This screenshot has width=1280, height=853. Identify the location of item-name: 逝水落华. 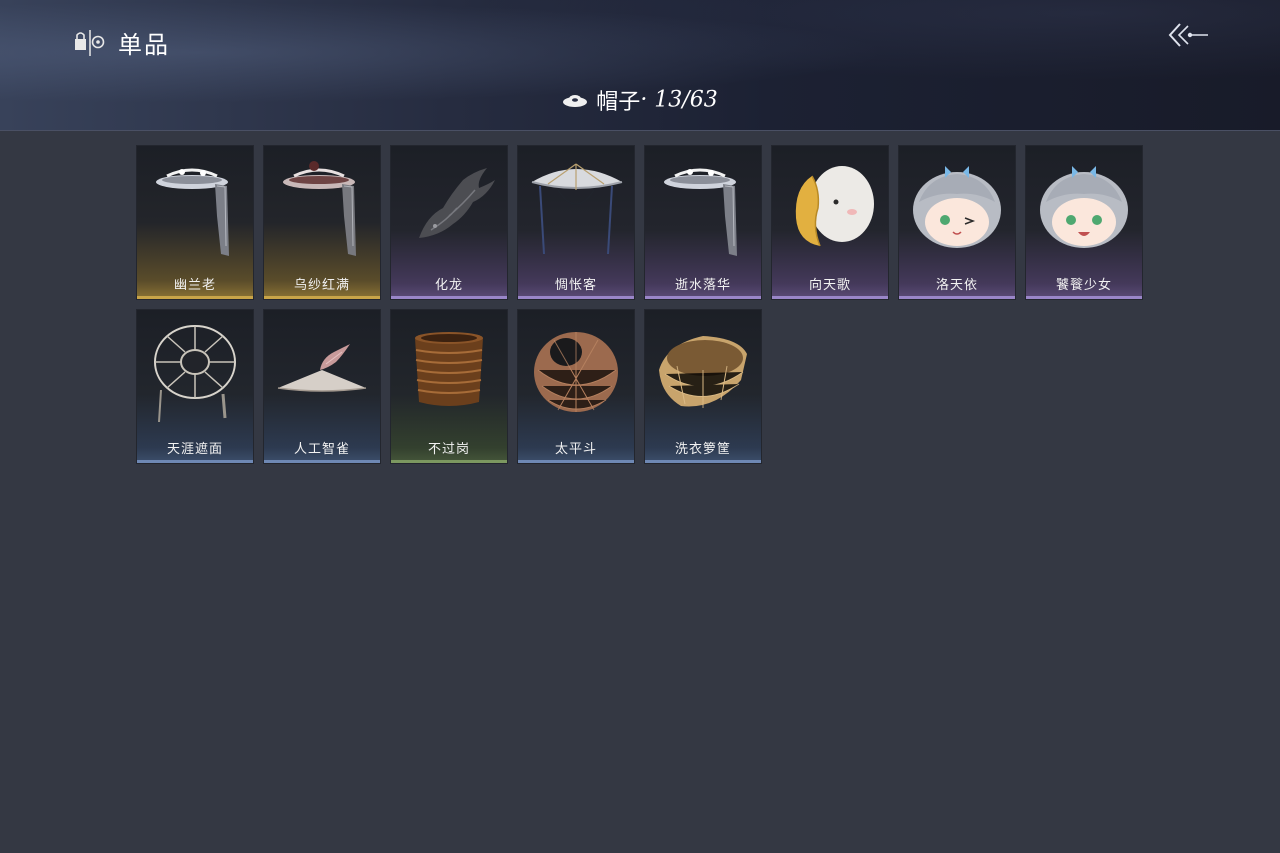
(702, 285).